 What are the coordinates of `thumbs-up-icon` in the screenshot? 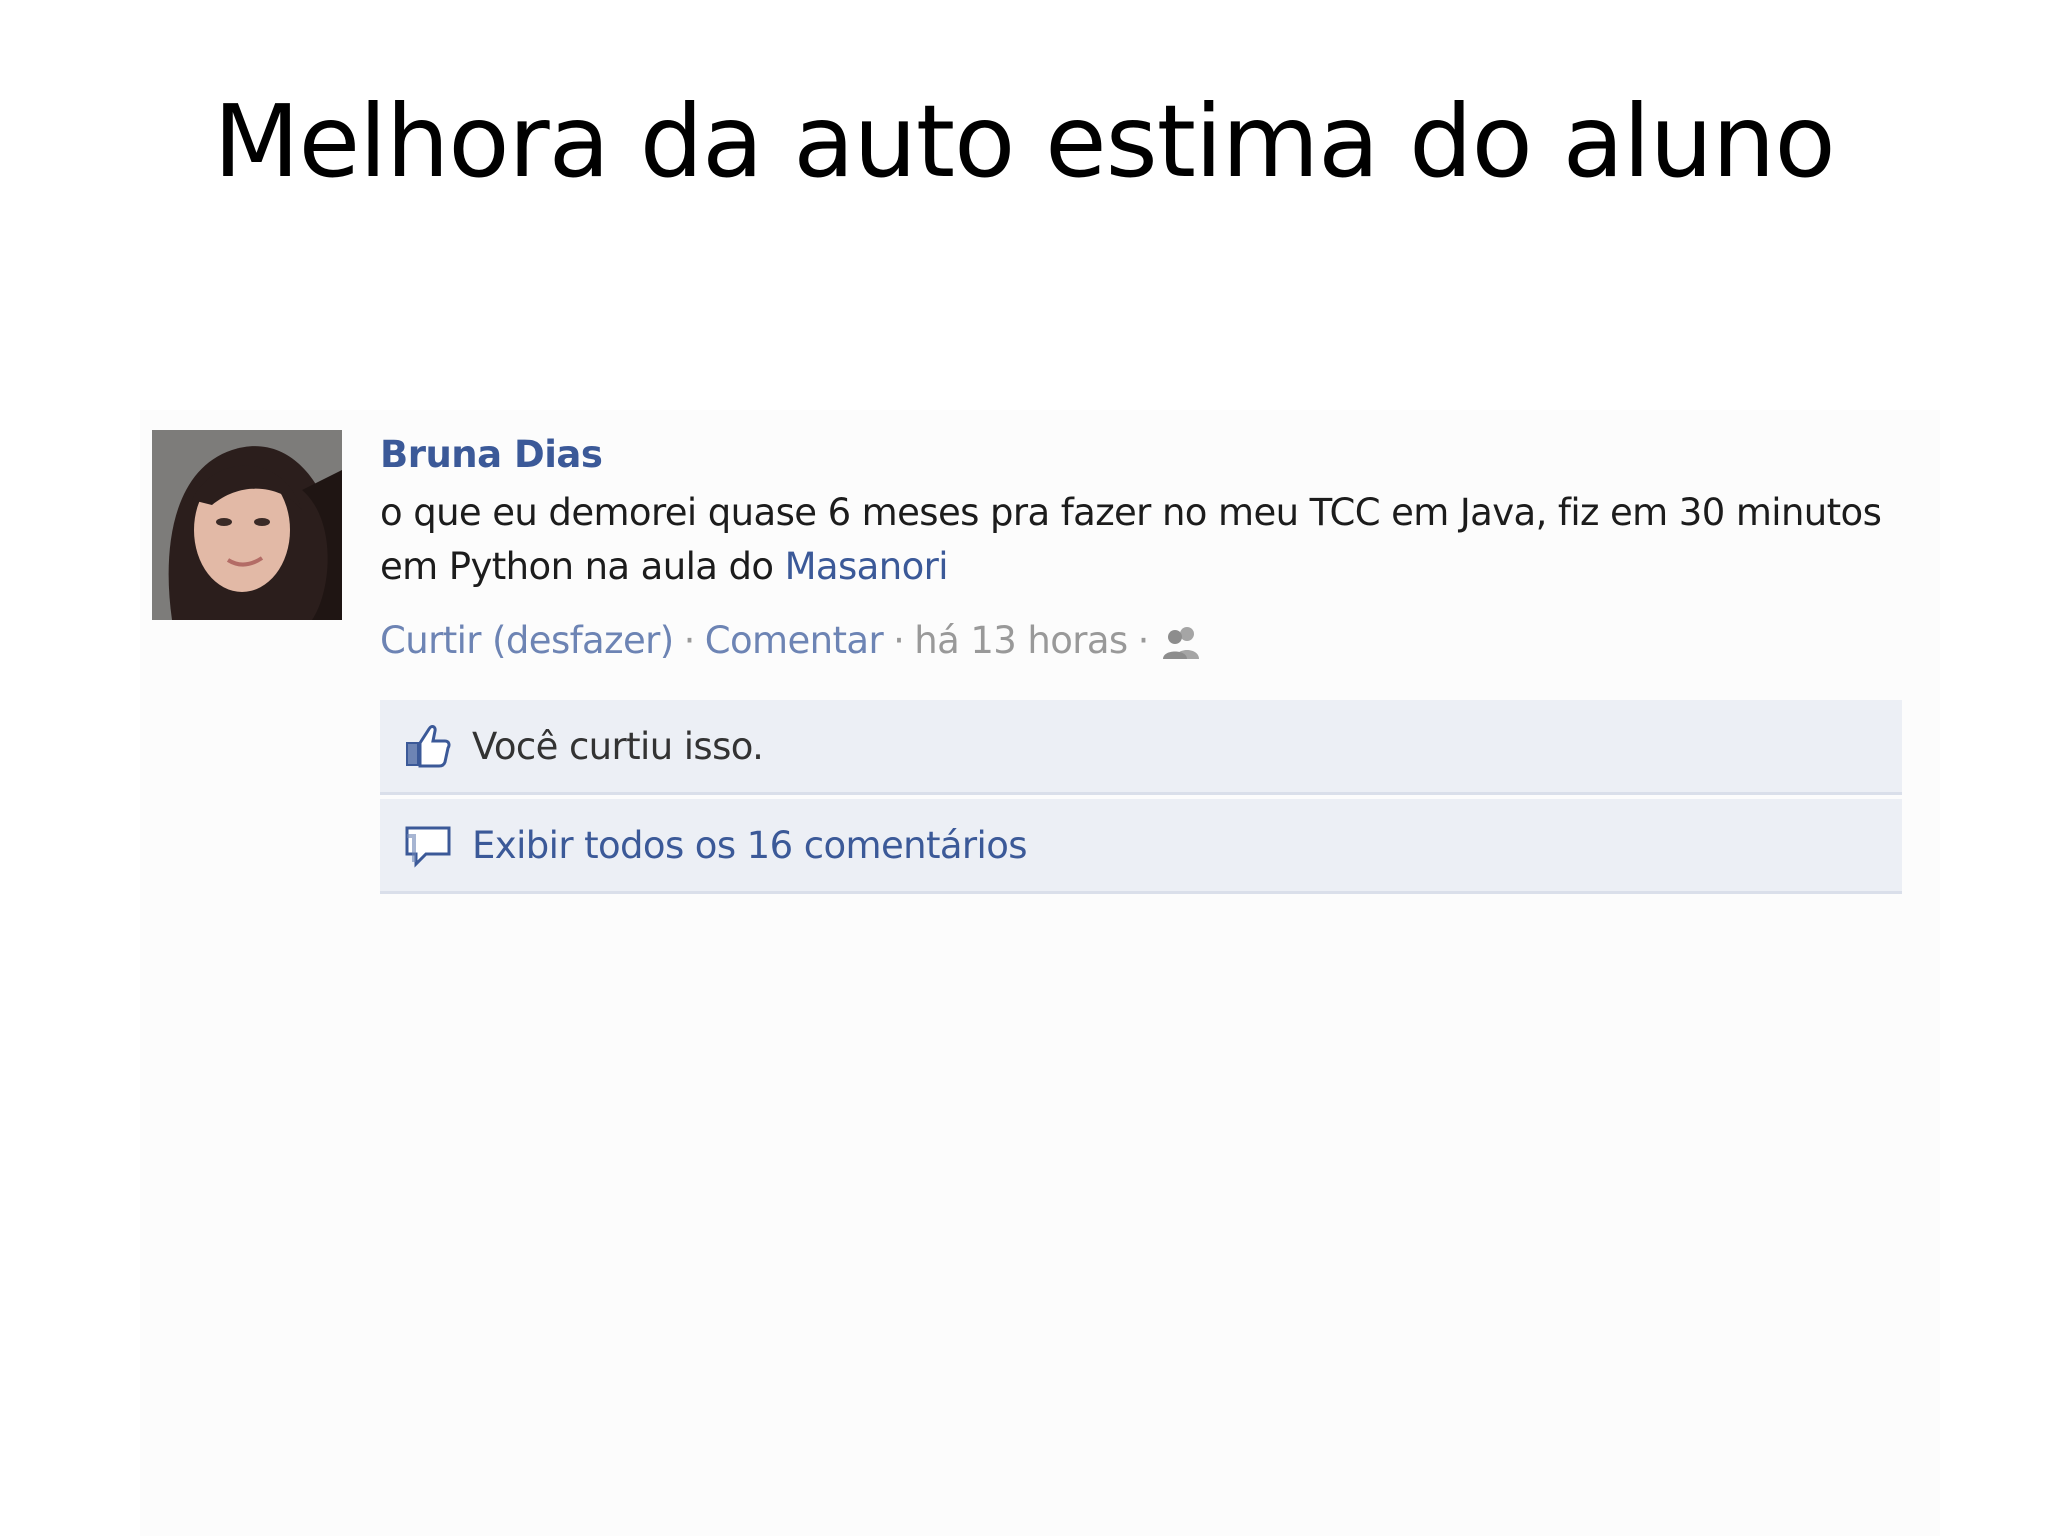 It's located at (428, 746).